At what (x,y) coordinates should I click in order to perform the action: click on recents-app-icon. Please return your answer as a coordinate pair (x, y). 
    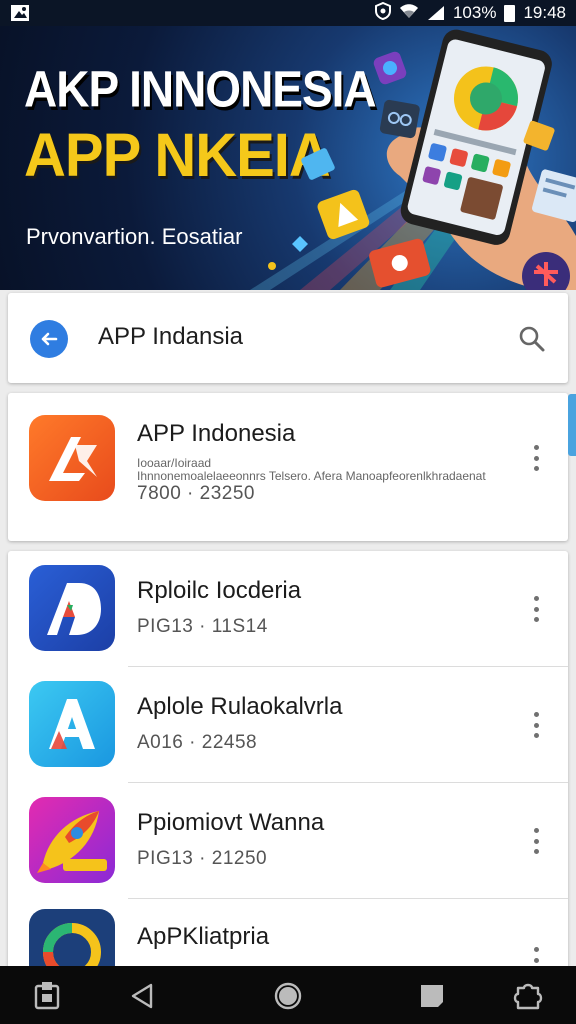
    Looking at the image, I should click on (47, 996).